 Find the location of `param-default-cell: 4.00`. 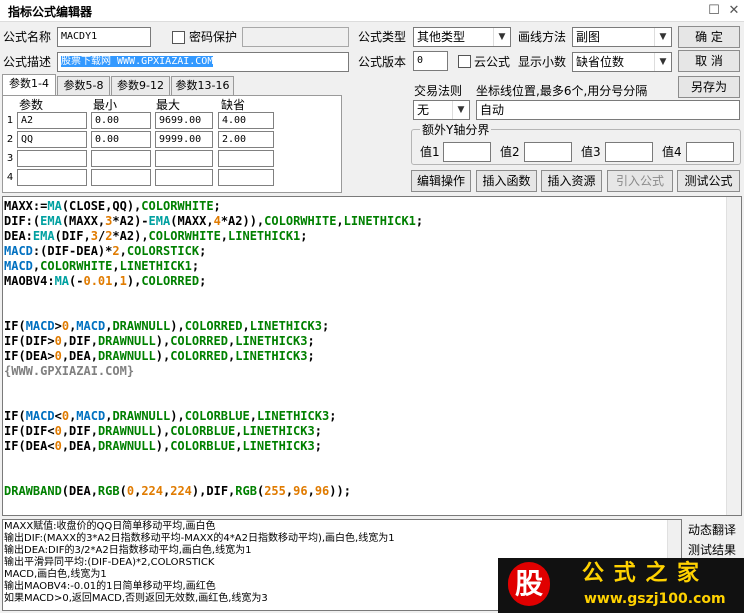

param-default-cell: 4.00 is located at coordinates (246, 120).